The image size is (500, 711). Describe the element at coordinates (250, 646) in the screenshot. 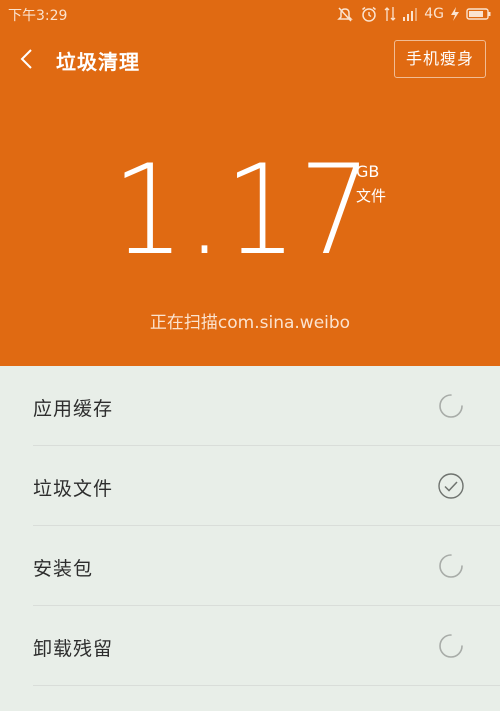

I see `list-item-uninstall-residue: 卸载残留` at that location.